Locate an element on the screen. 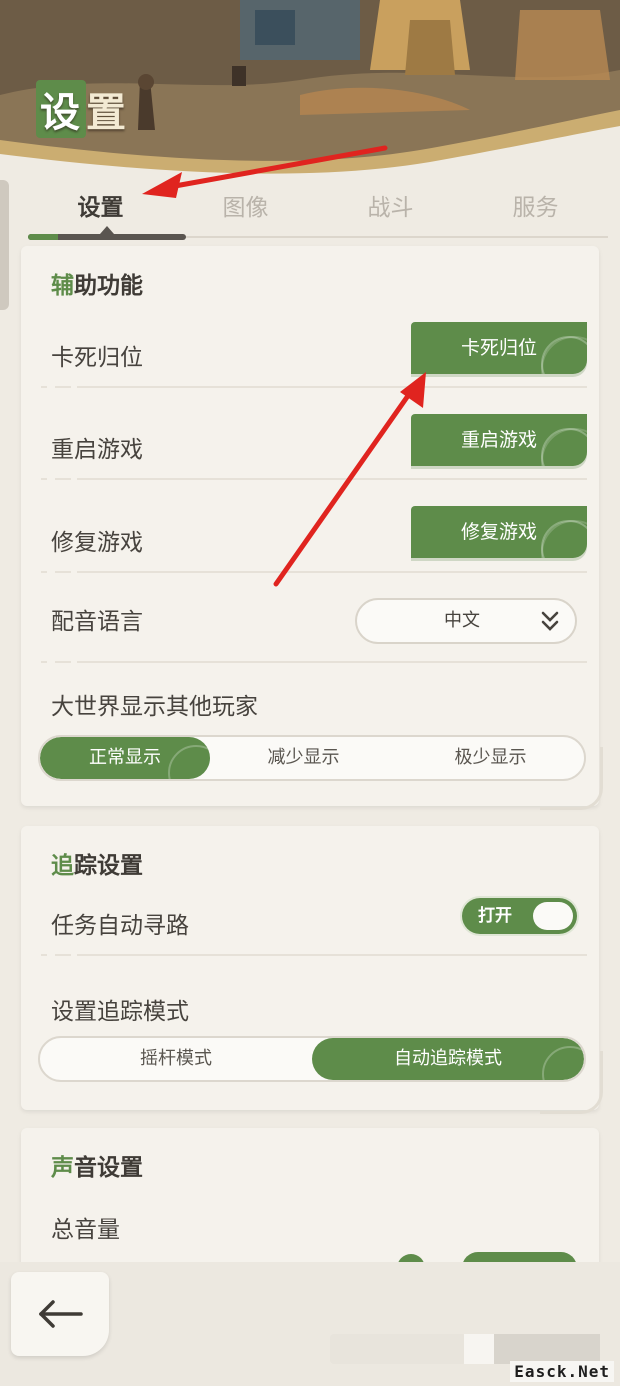 The image size is (620, 1386). voice-language-value: 中文 is located at coordinates (462, 620).